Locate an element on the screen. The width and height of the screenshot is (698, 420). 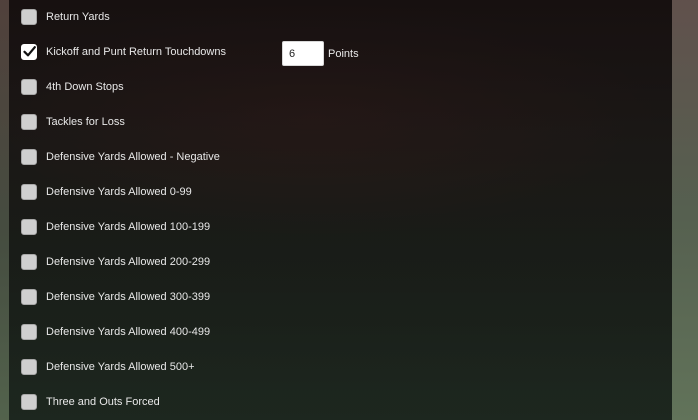
defensive-yards-200-299-checkbox is located at coordinates (29, 262).